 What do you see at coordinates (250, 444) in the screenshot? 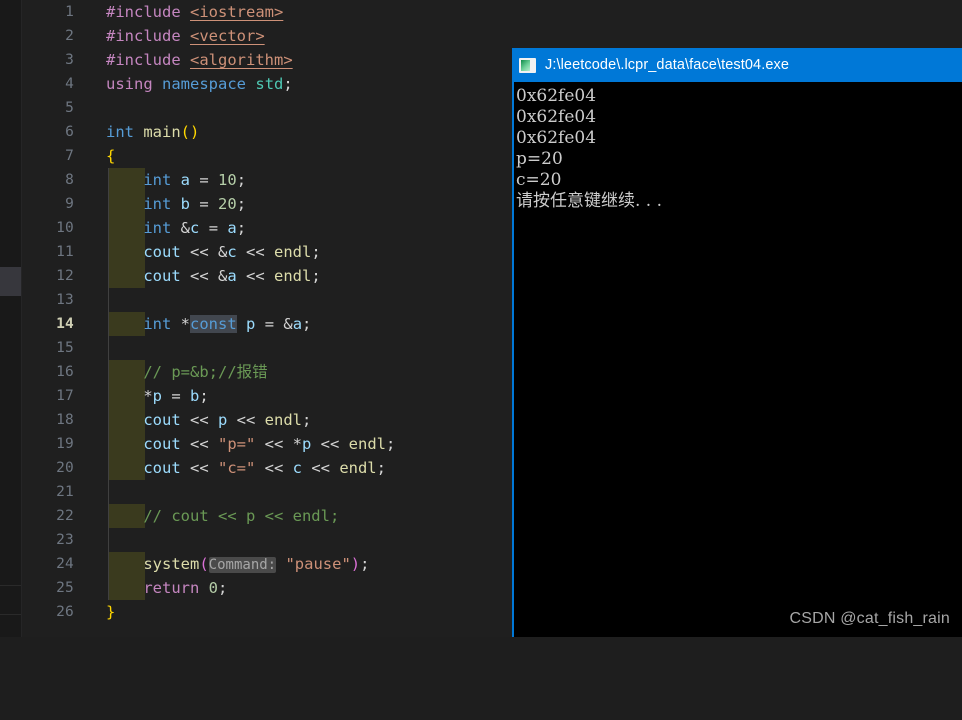
I see `line-content: cout << "p=" << *p << endl;` at bounding box center [250, 444].